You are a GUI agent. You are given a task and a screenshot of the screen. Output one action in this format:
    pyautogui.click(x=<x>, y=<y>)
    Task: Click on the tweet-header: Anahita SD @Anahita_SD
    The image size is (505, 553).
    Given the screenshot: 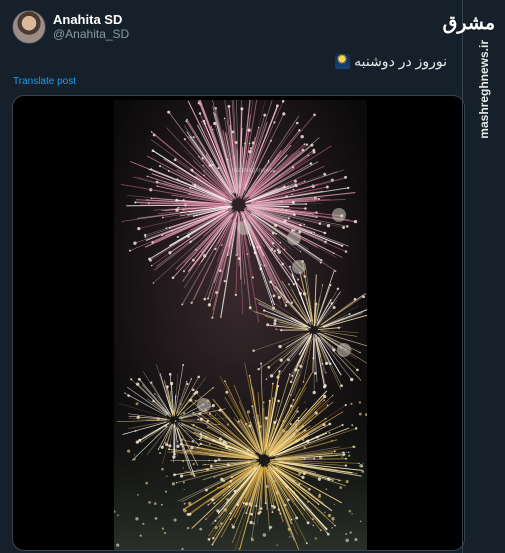 What is the action you would take?
    pyautogui.click(x=70, y=27)
    